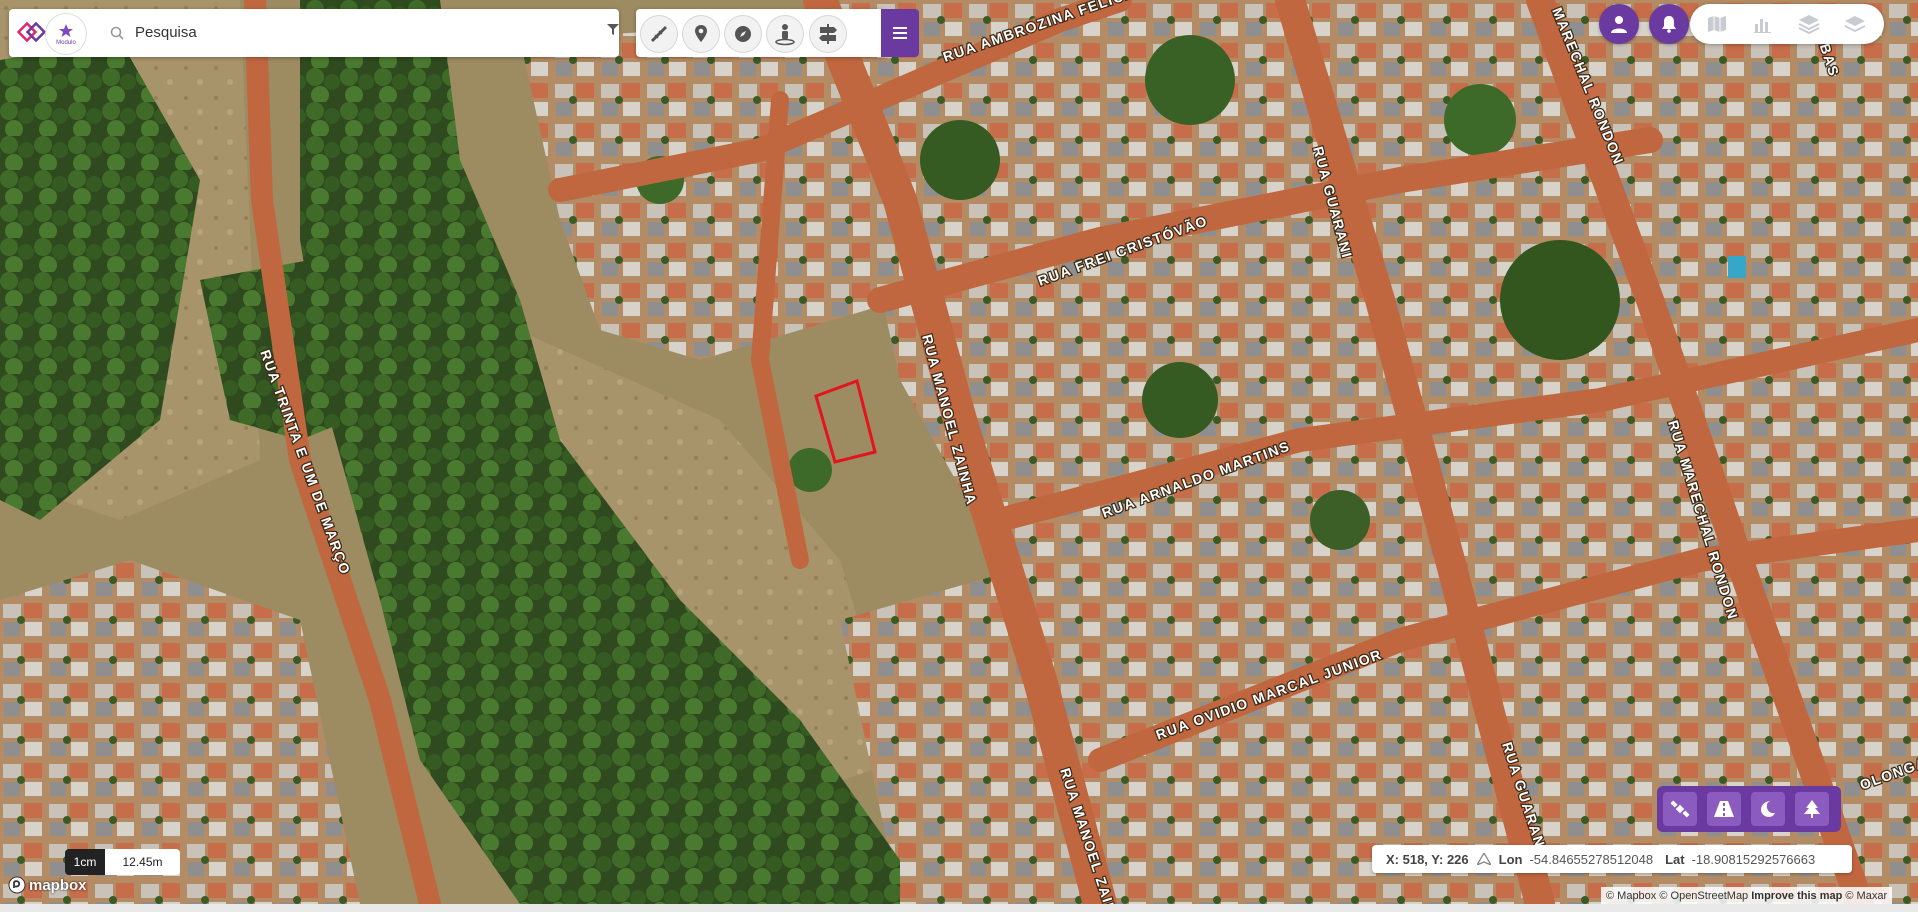 The height and width of the screenshot is (912, 1918). I want to click on star-logo-icon, so click(66, 30).